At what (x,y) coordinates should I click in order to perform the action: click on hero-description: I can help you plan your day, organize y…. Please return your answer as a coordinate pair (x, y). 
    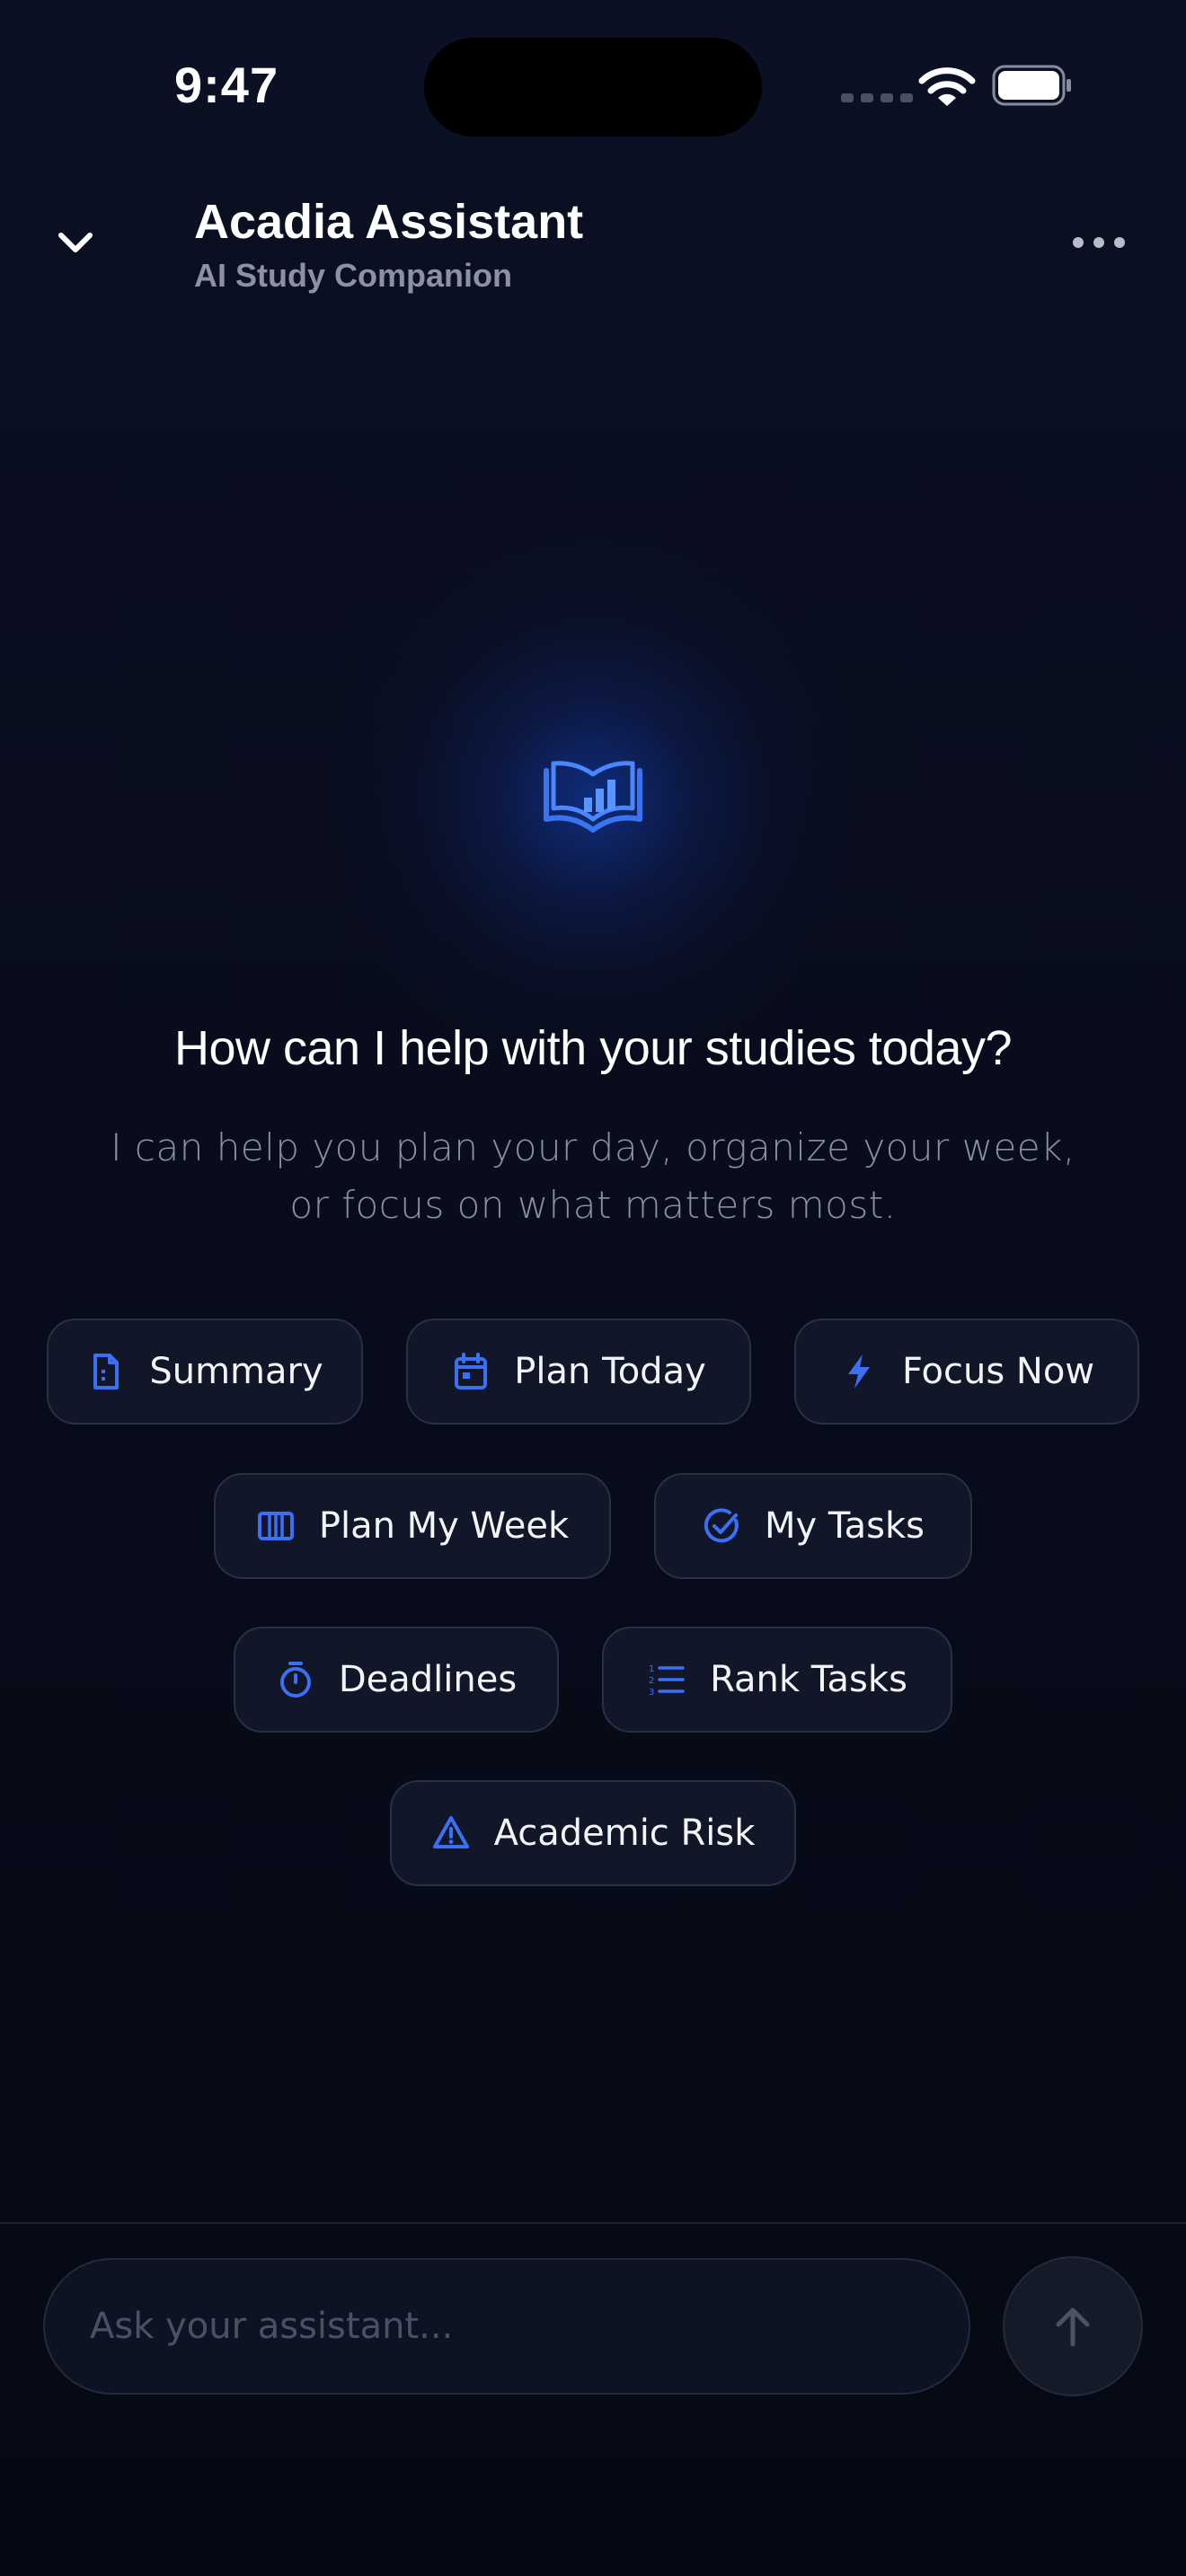
    Looking at the image, I should click on (593, 1176).